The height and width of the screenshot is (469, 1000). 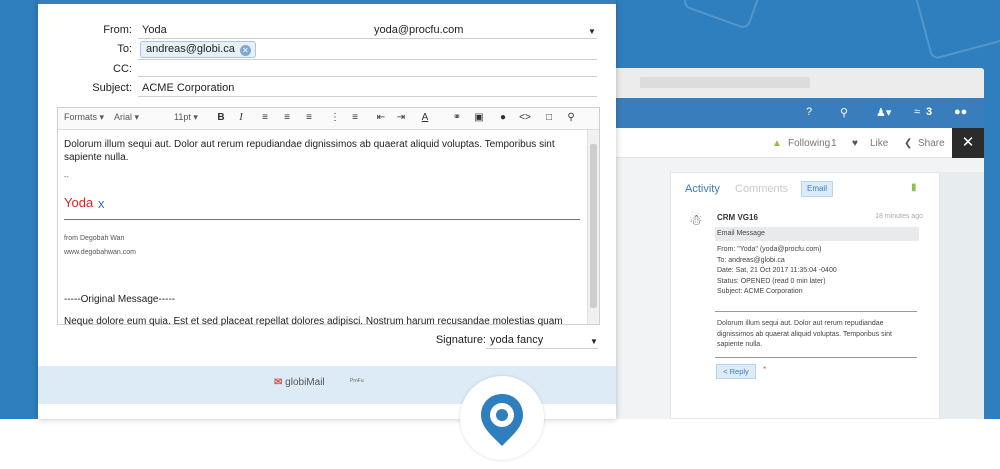 I want to click on like-button: Like, so click(x=879, y=143).